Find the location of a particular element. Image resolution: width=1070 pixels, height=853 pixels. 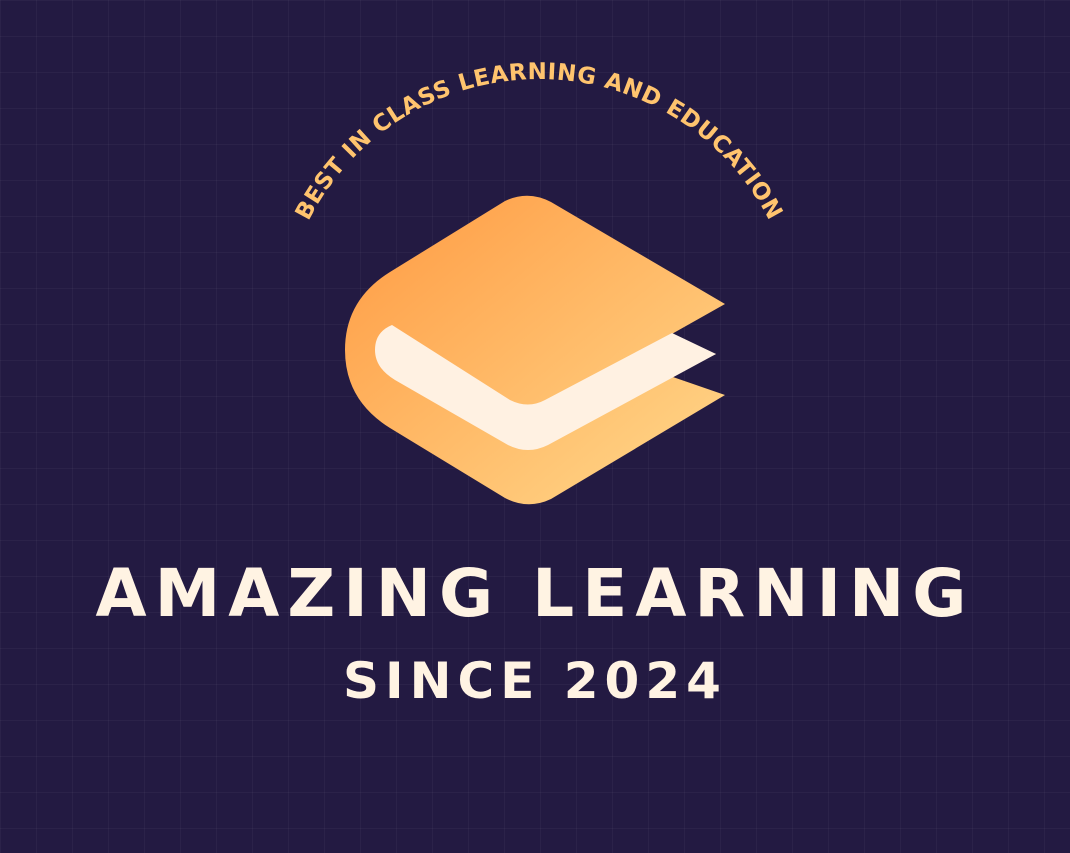

open-book-icon is located at coordinates (535, 350).